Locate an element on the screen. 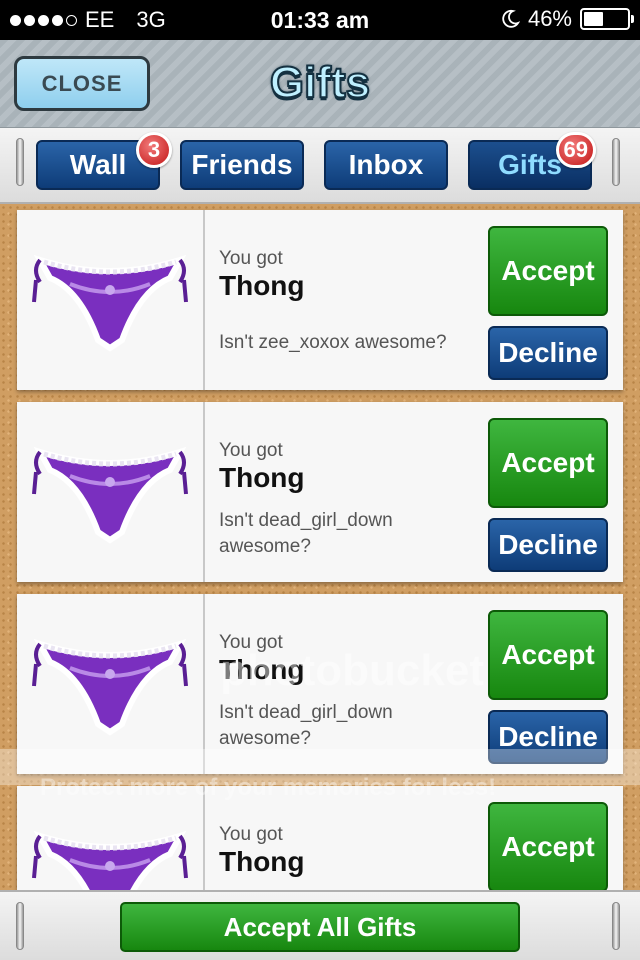  tab-wall: Wall 3 is located at coordinates (104, 161).